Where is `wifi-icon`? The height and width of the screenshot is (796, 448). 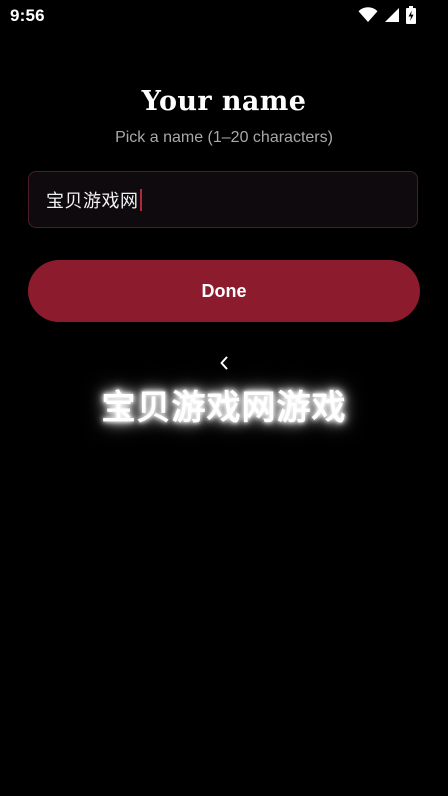 wifi-icon is located at coordinates (368, 15).